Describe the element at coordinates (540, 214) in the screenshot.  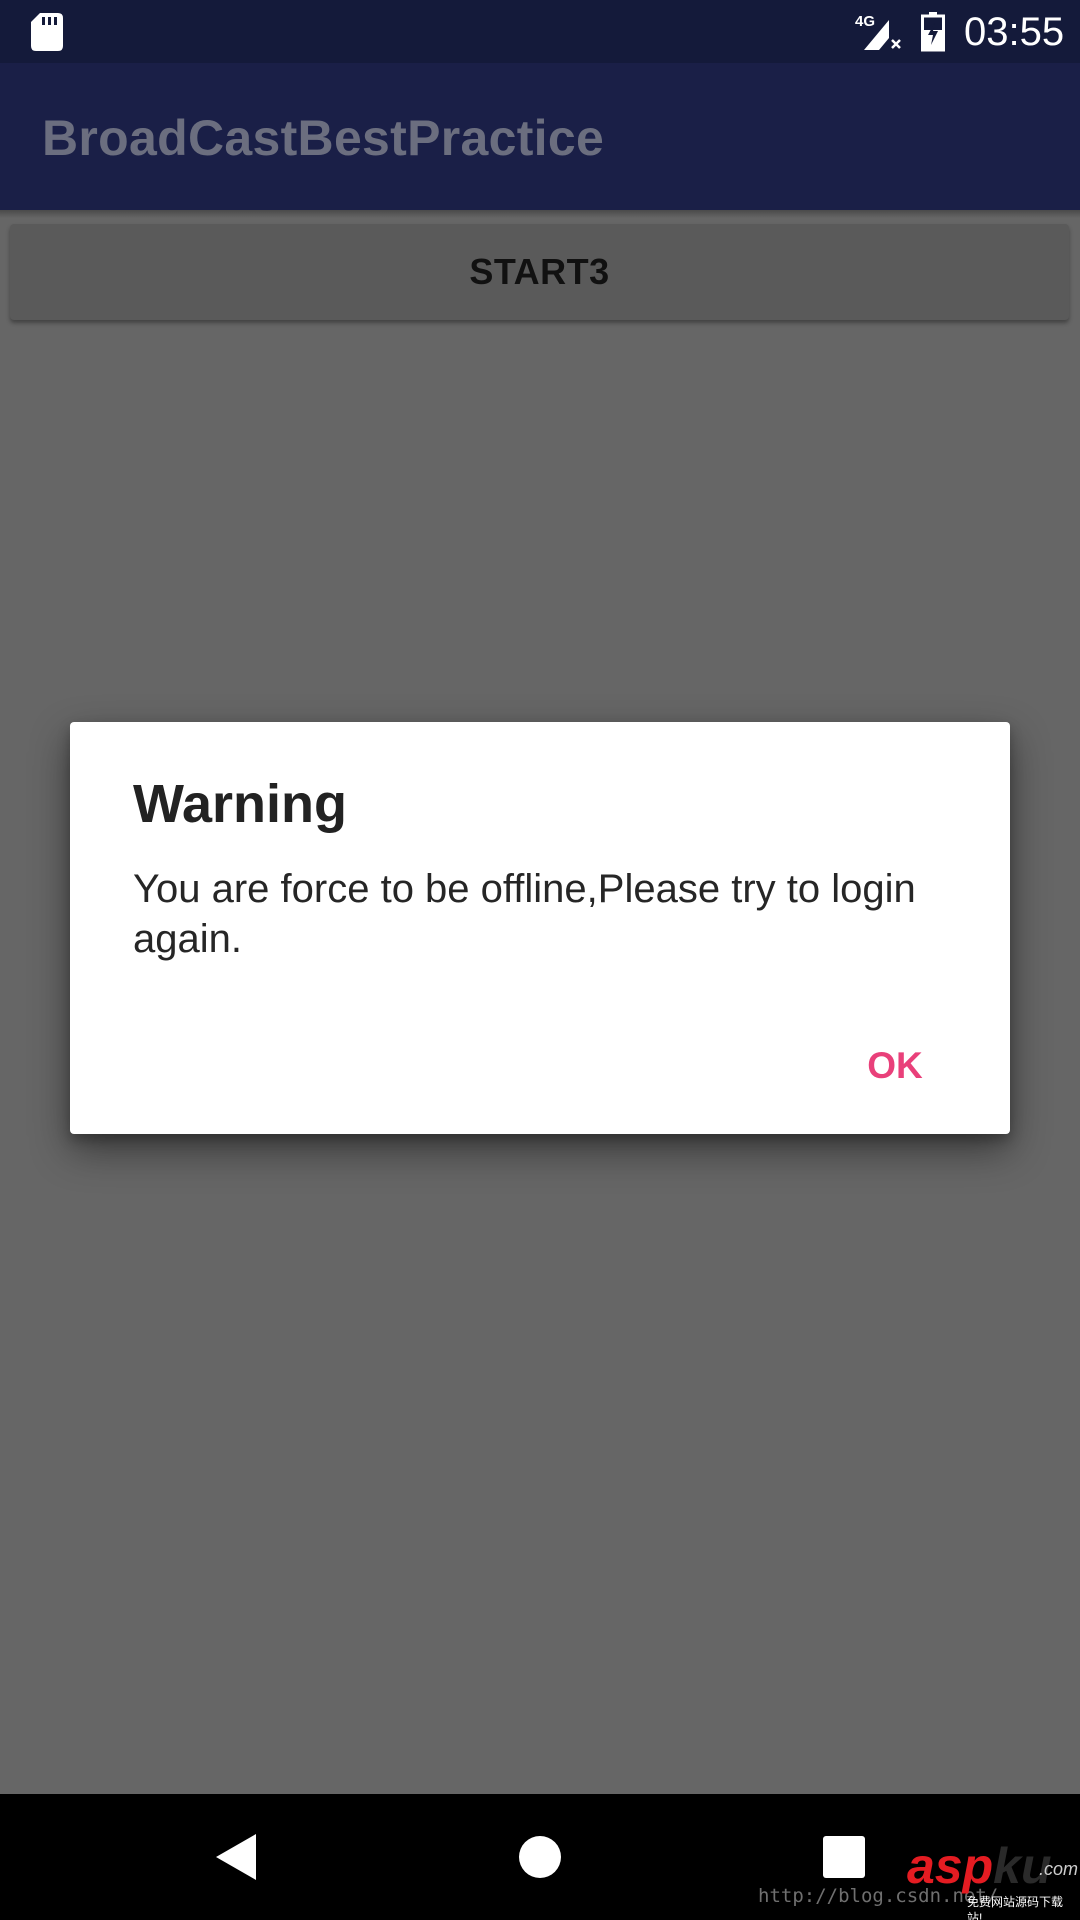
I see `app-bar-shadow` at that location.